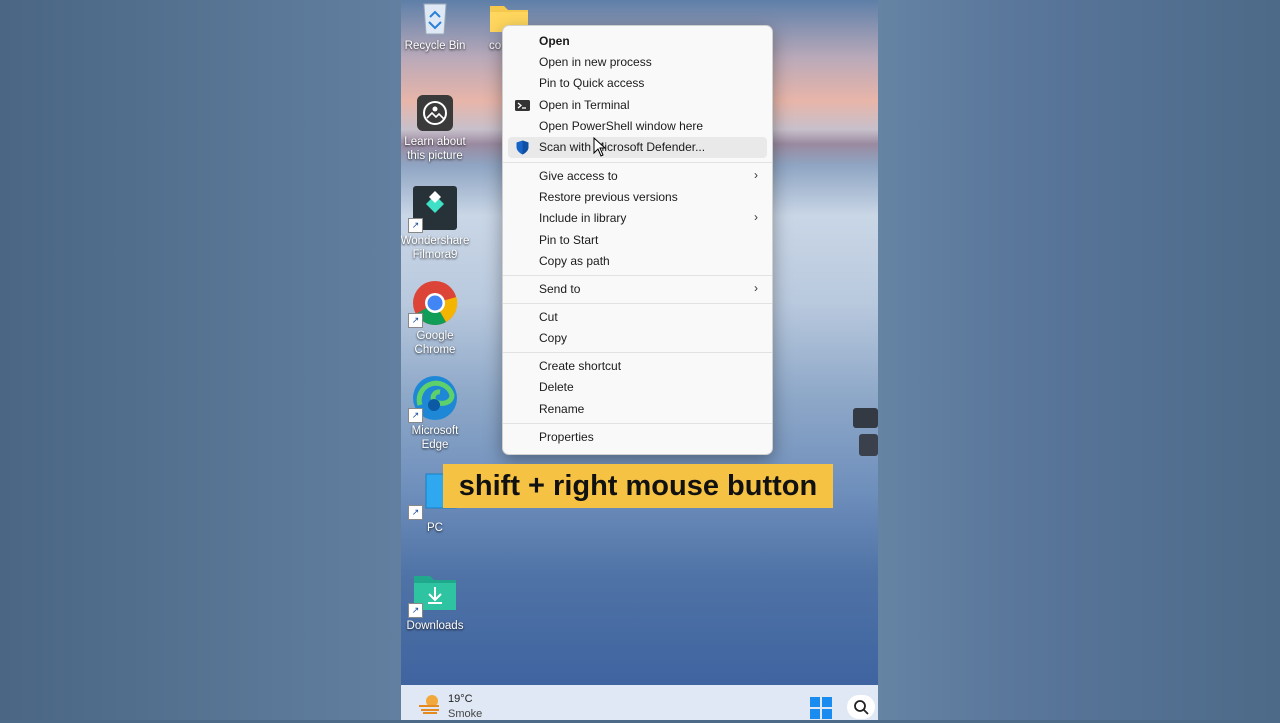 The height and width of the screenshot is (723, 1280). What do you see at coordinates (433, 304) in the screenshot?
I see `chrome-icon: ↗` at bounding box center [433, 304].